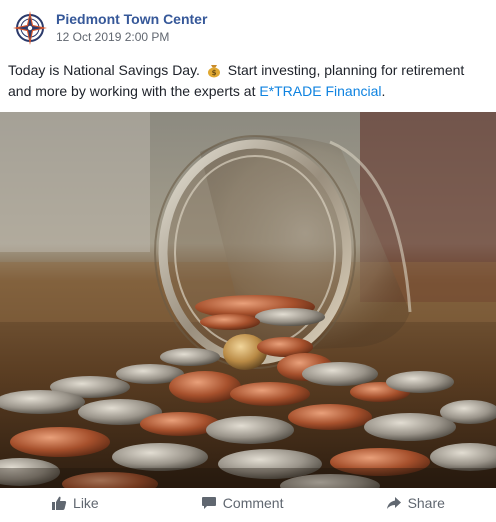 The width and height of the screenshot is (496, 522). Describe the element at coordinates (393, 503) in the screenshot. I see `share-arrow-icon` at that location.